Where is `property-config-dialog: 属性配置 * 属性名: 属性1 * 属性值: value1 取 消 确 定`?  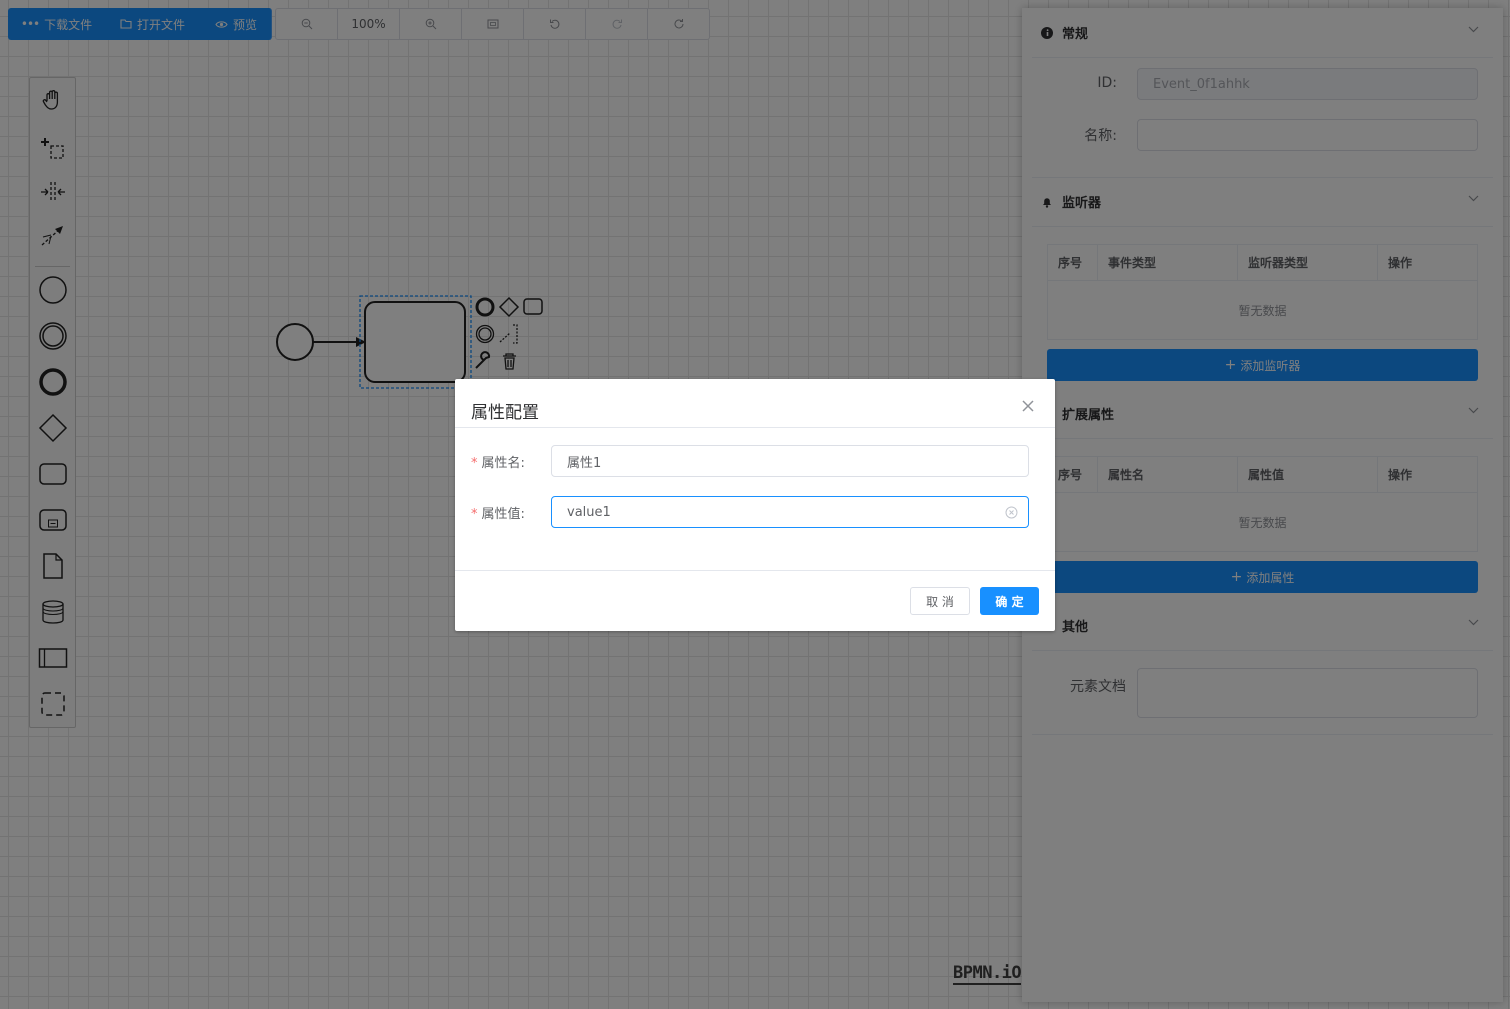 property-config-dialog: 属性配置 * 属性名: 属性1 * 属性值: value1 取 消 确 定 is located at coordinates (755, 505).